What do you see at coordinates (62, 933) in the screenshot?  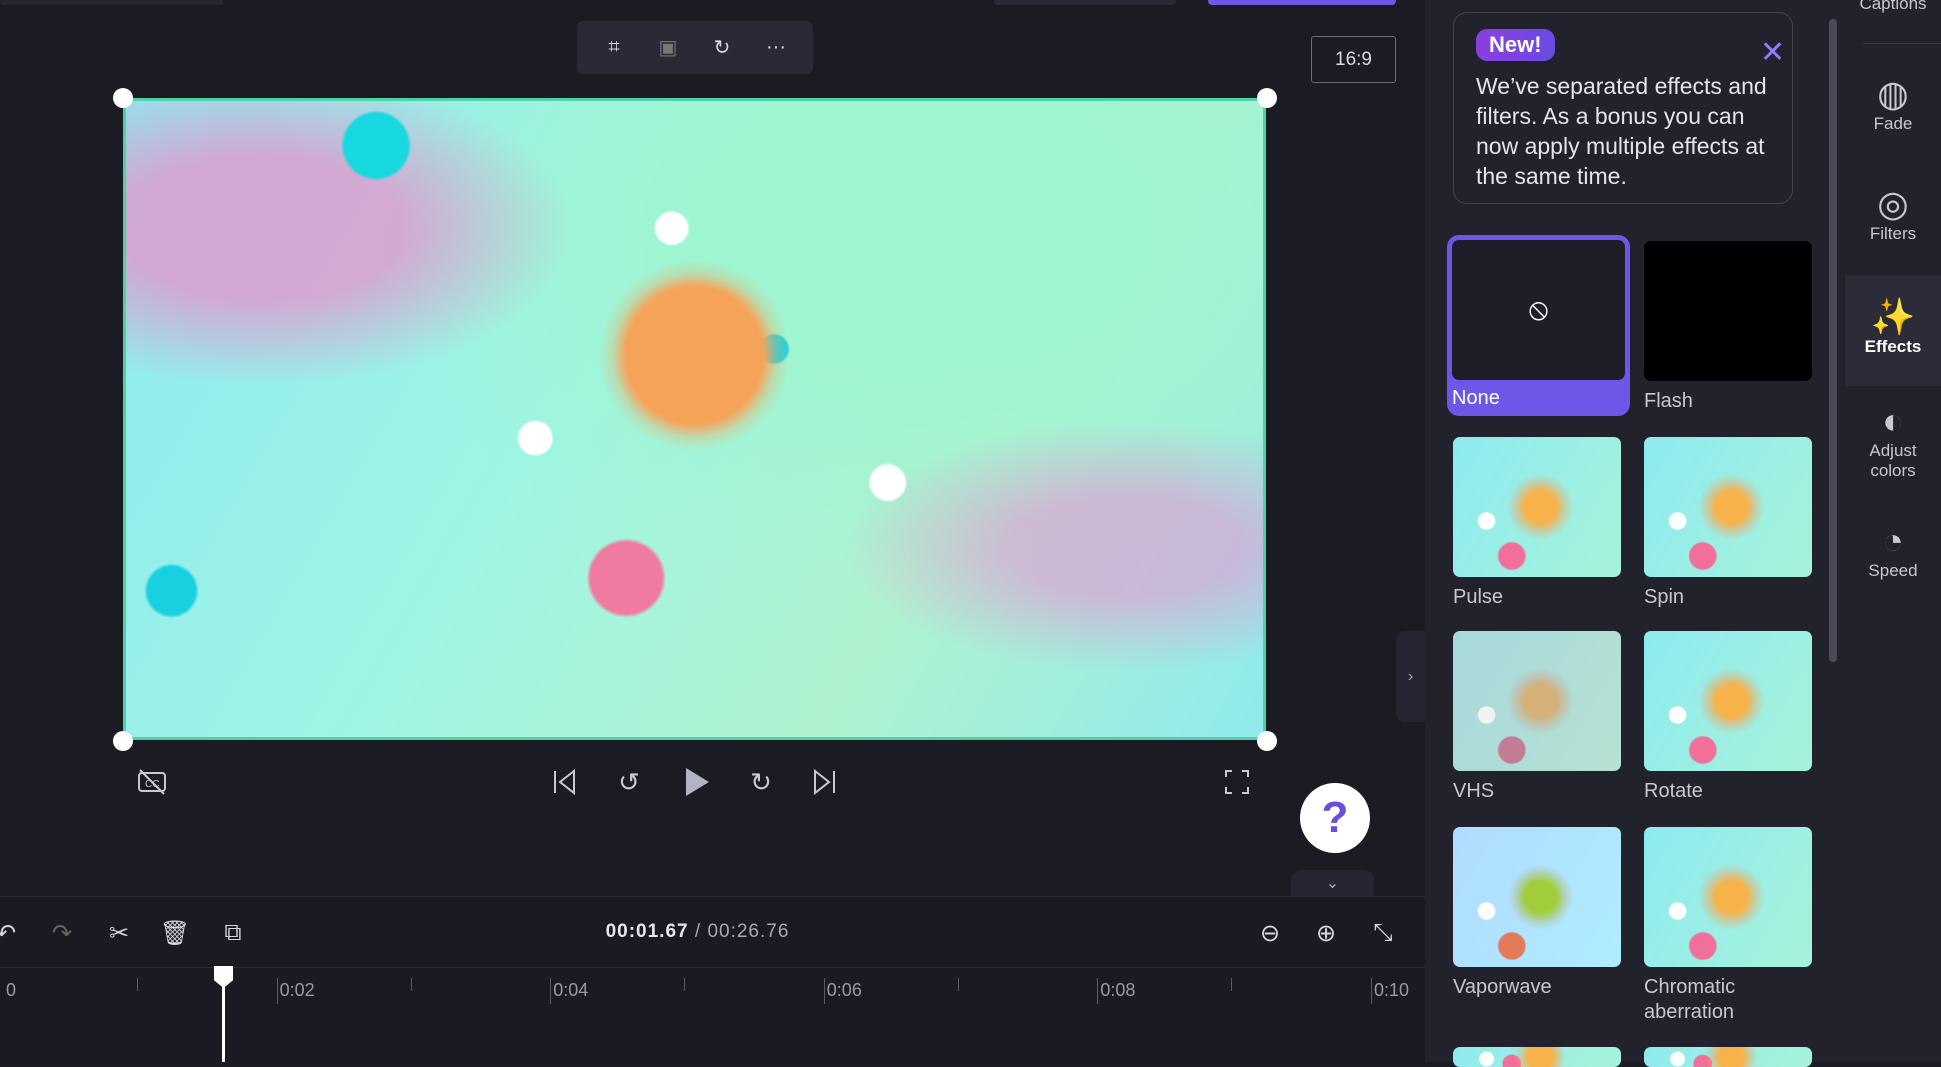 I see `redo-icon: ↷` at bounding box center [62, 933].